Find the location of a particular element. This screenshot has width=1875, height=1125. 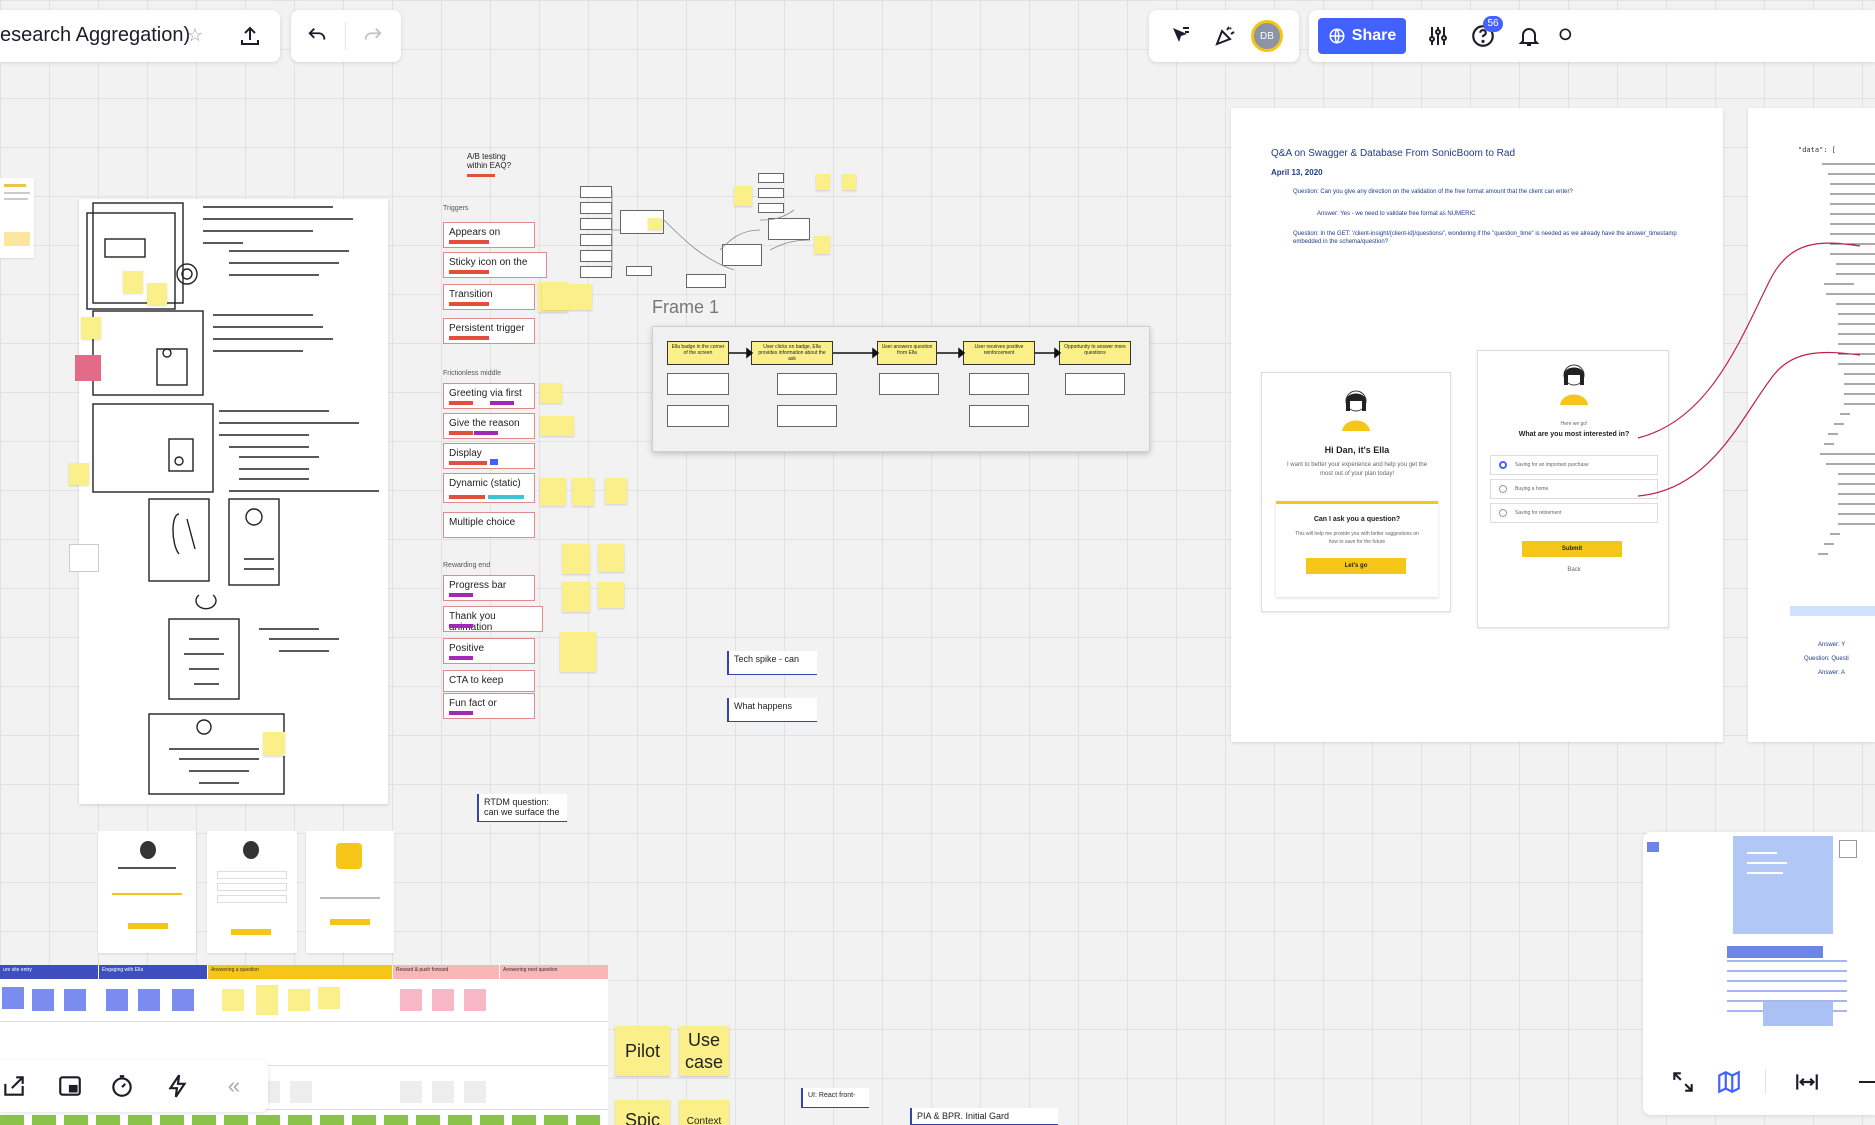

redo-icon is located at coordinates (373, 36).